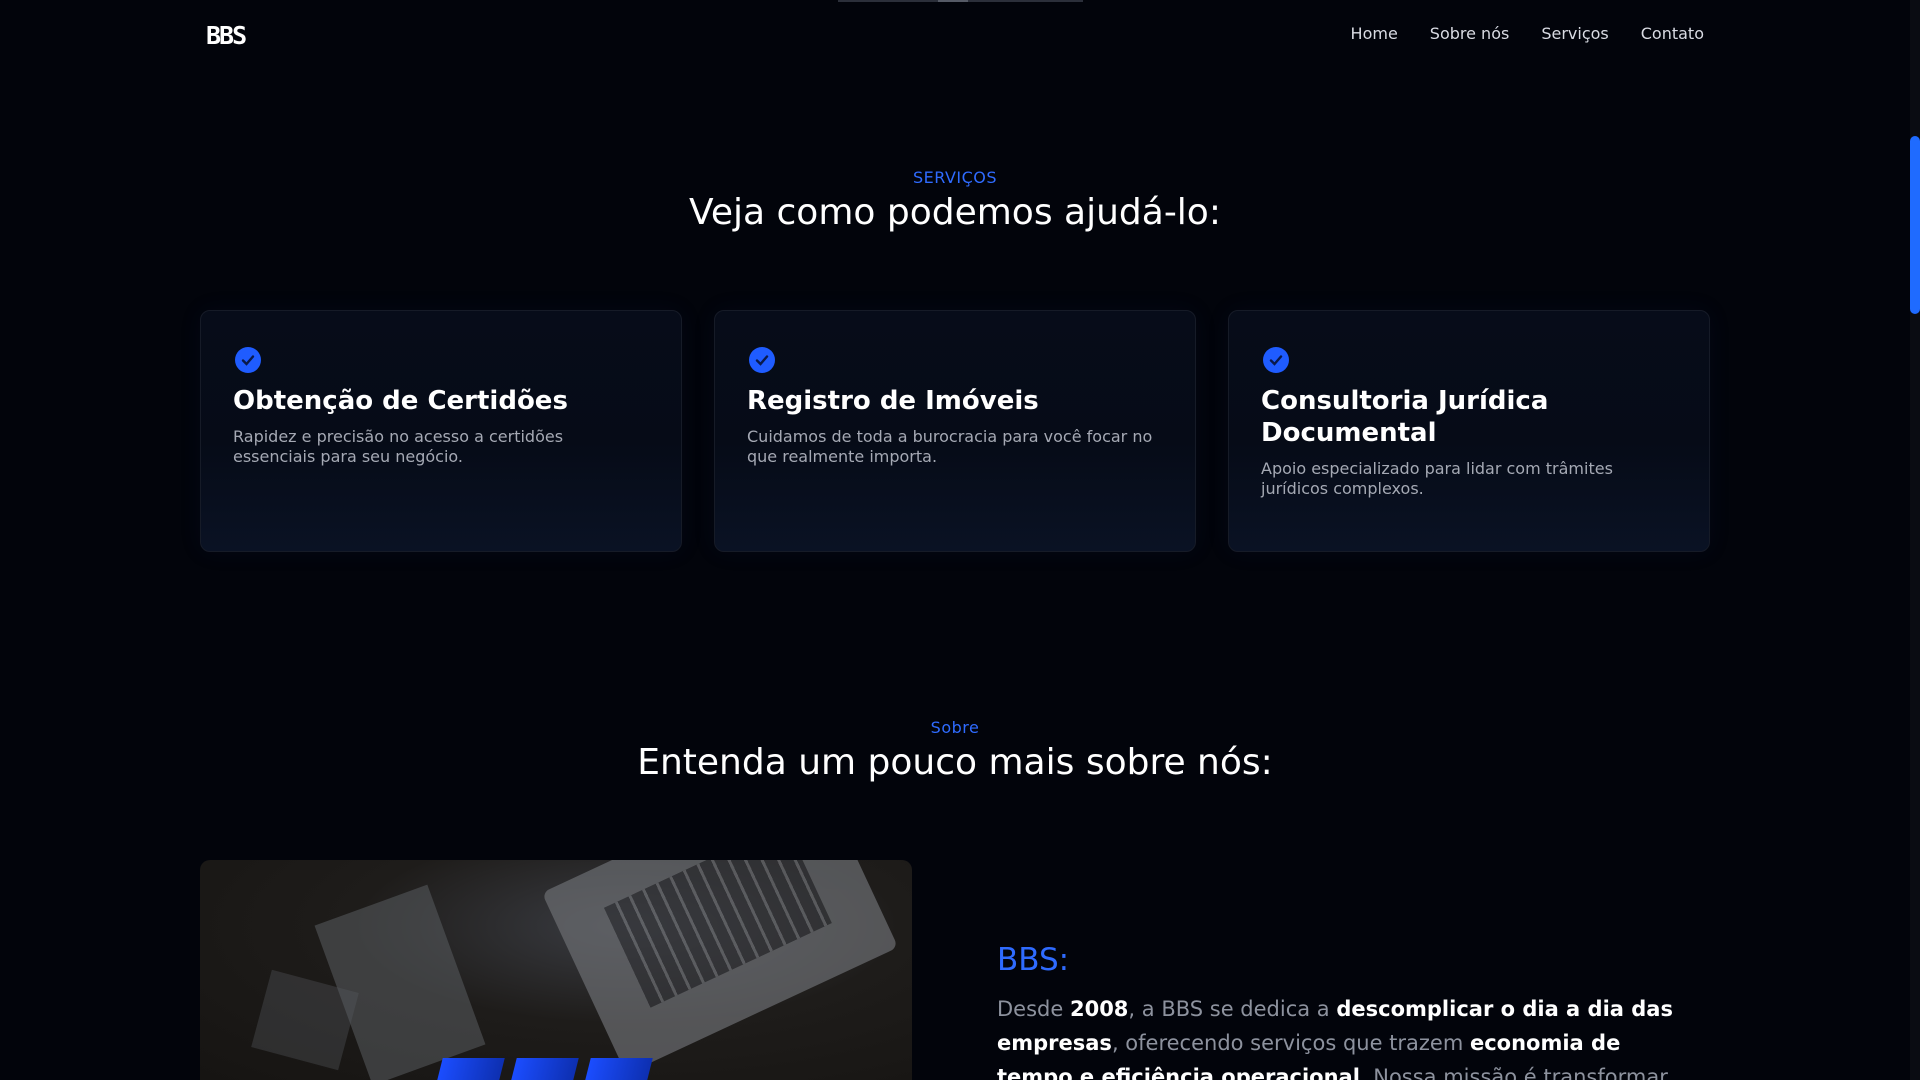  I want to click on navbar: BBS Home Sobre nós Serviços Contato, so click(955, 35).